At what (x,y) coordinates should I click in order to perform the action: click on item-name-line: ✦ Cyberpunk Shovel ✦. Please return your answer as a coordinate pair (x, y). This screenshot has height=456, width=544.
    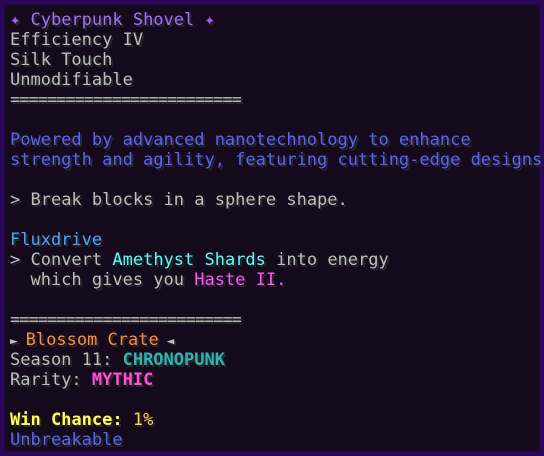
    Looking at the image, I should click on (112, 20).